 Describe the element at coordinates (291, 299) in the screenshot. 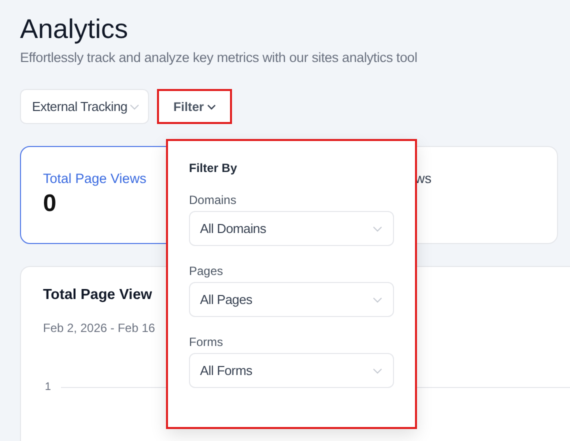

I see `dropdown-select: All Pages` at that location.